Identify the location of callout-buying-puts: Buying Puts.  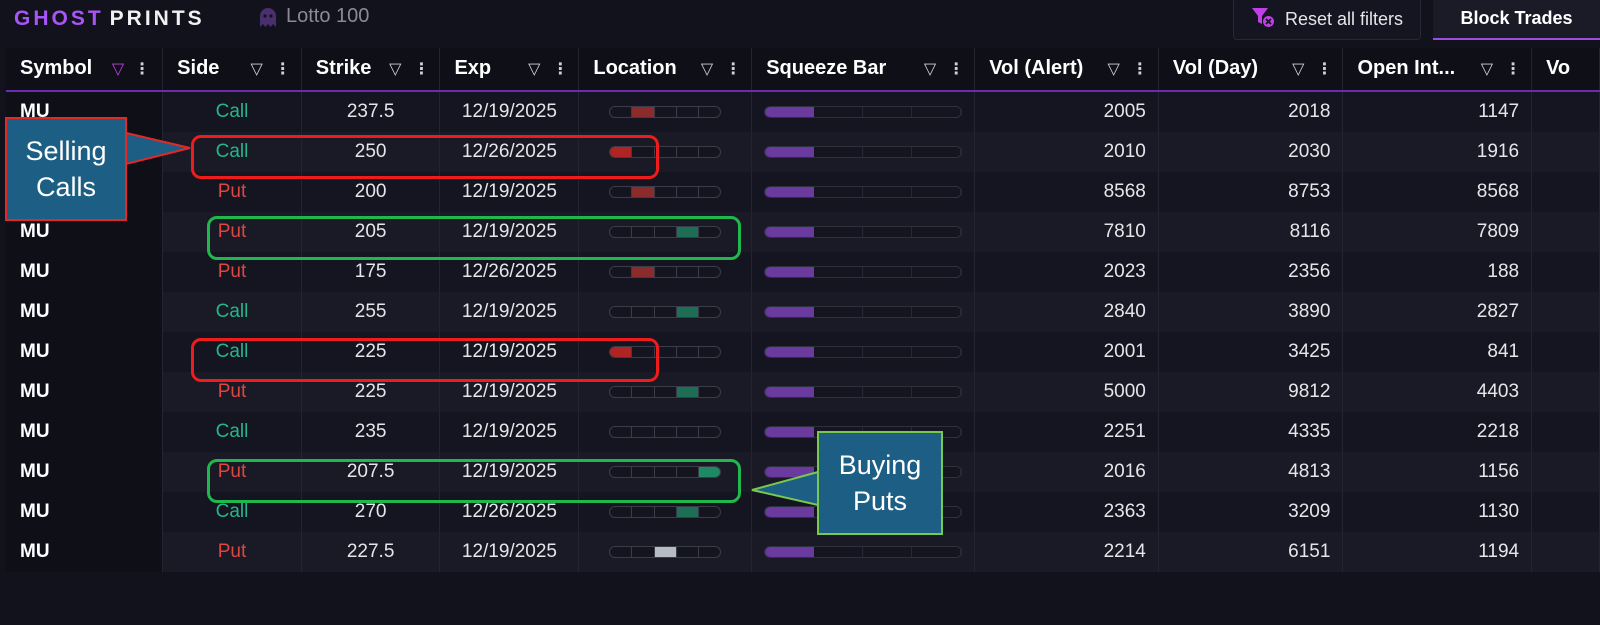
(880, 483).